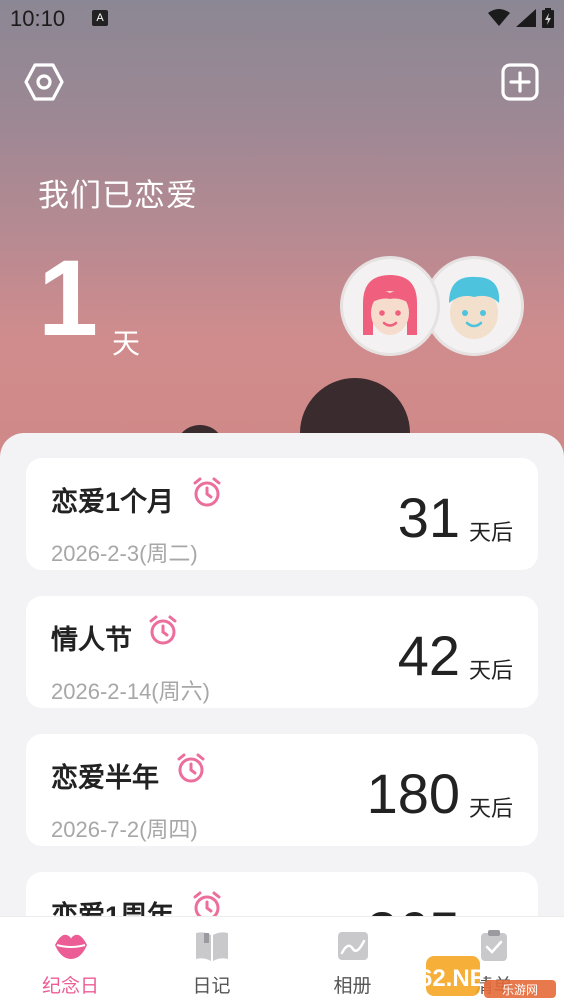  What do you see at coordinates (474, 307) in the screenshot?
I see `boy-avatar-icon` at bounding box center [474, 307].